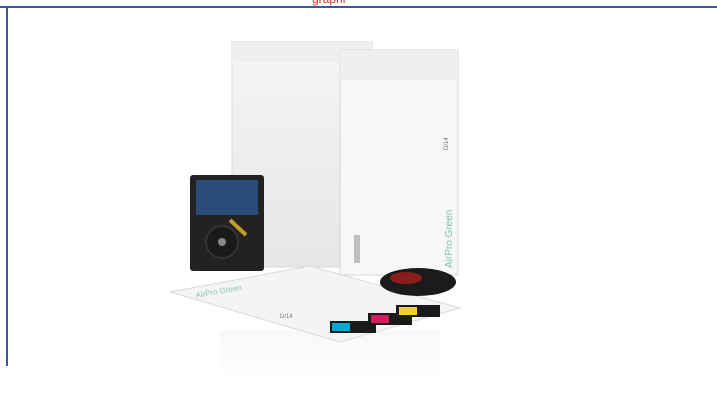  I want to click on computer-mouse, so click(418, 282).